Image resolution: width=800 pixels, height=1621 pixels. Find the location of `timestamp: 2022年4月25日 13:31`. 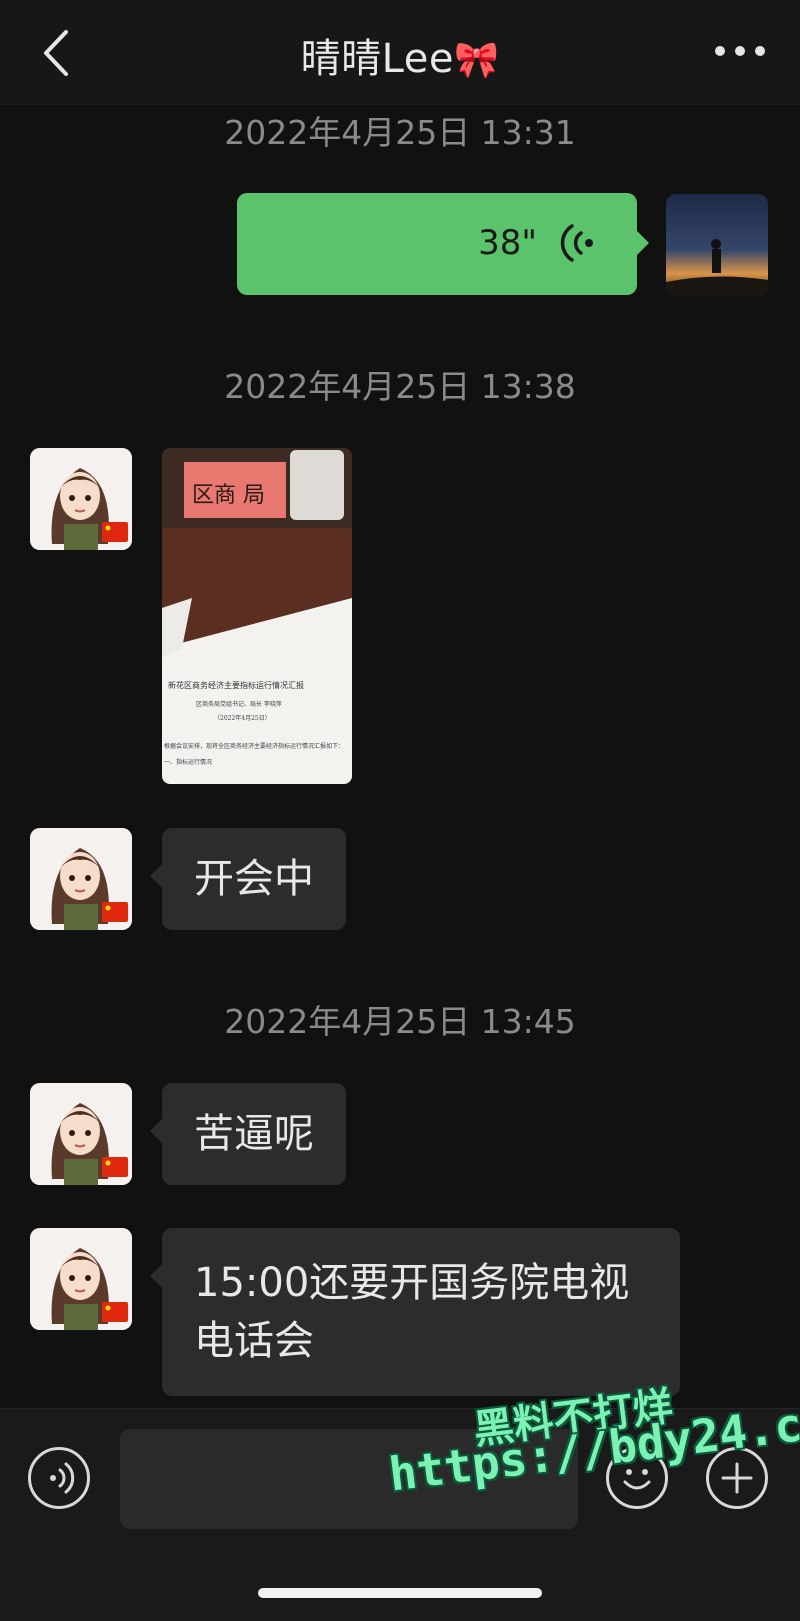

timestamp: 2022年4月25日 13:31 is located at coordinates (400, 132).